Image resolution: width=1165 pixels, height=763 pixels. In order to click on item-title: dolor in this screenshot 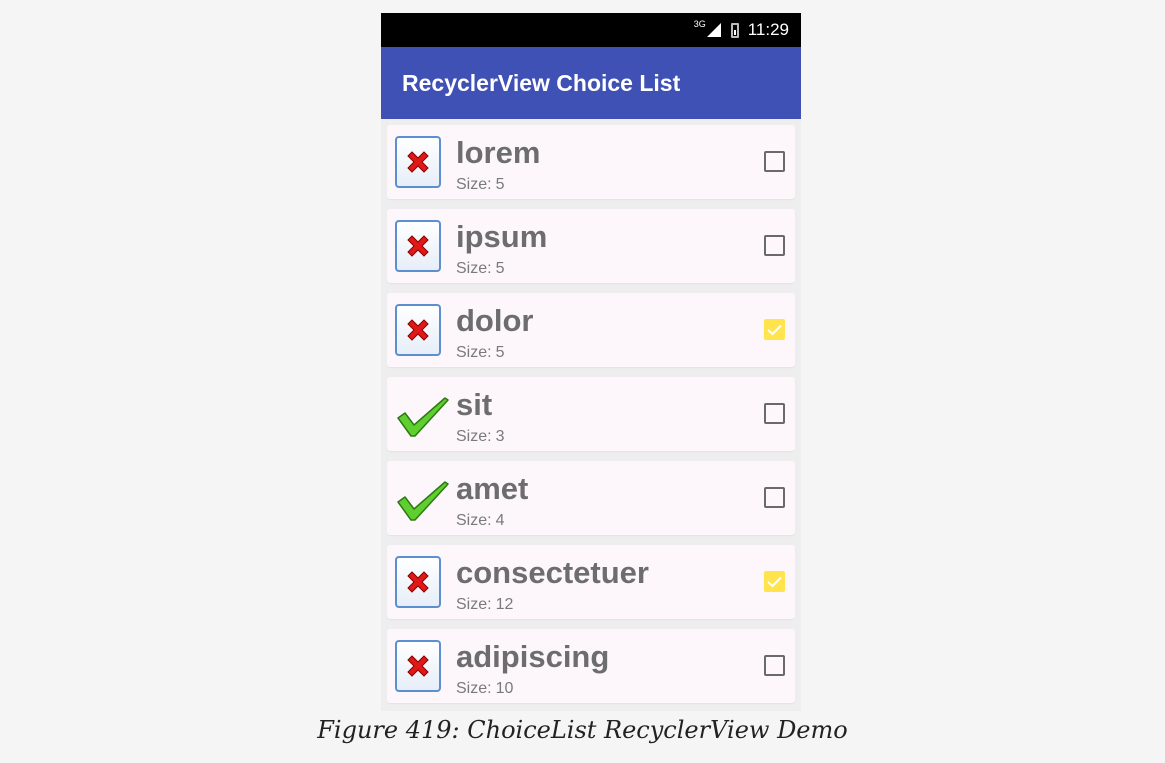, I will do `click(495, 320)`.